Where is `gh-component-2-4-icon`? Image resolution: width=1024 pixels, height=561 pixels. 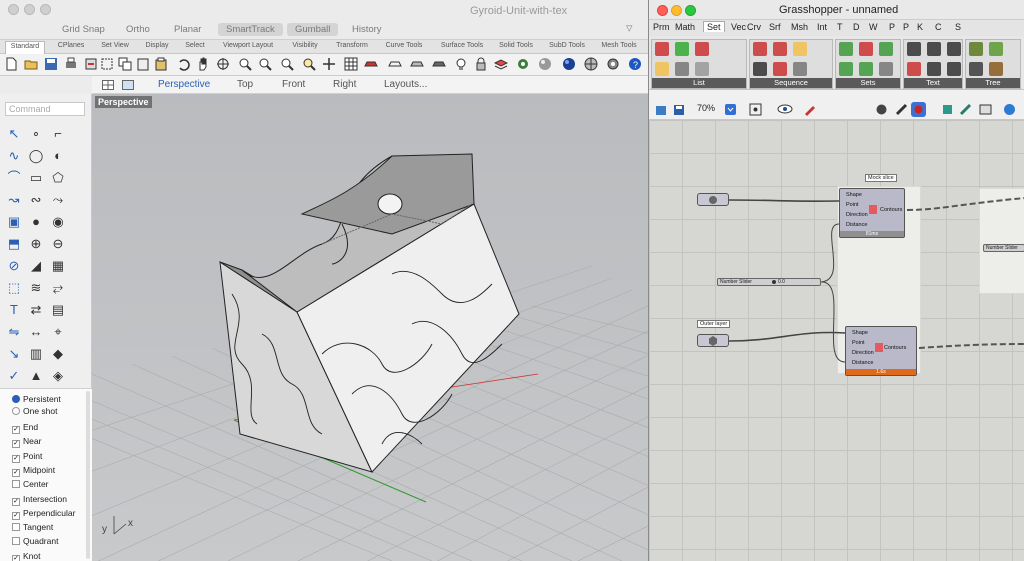
gh-component-2-4-icon is located at coordinates (886, 49).